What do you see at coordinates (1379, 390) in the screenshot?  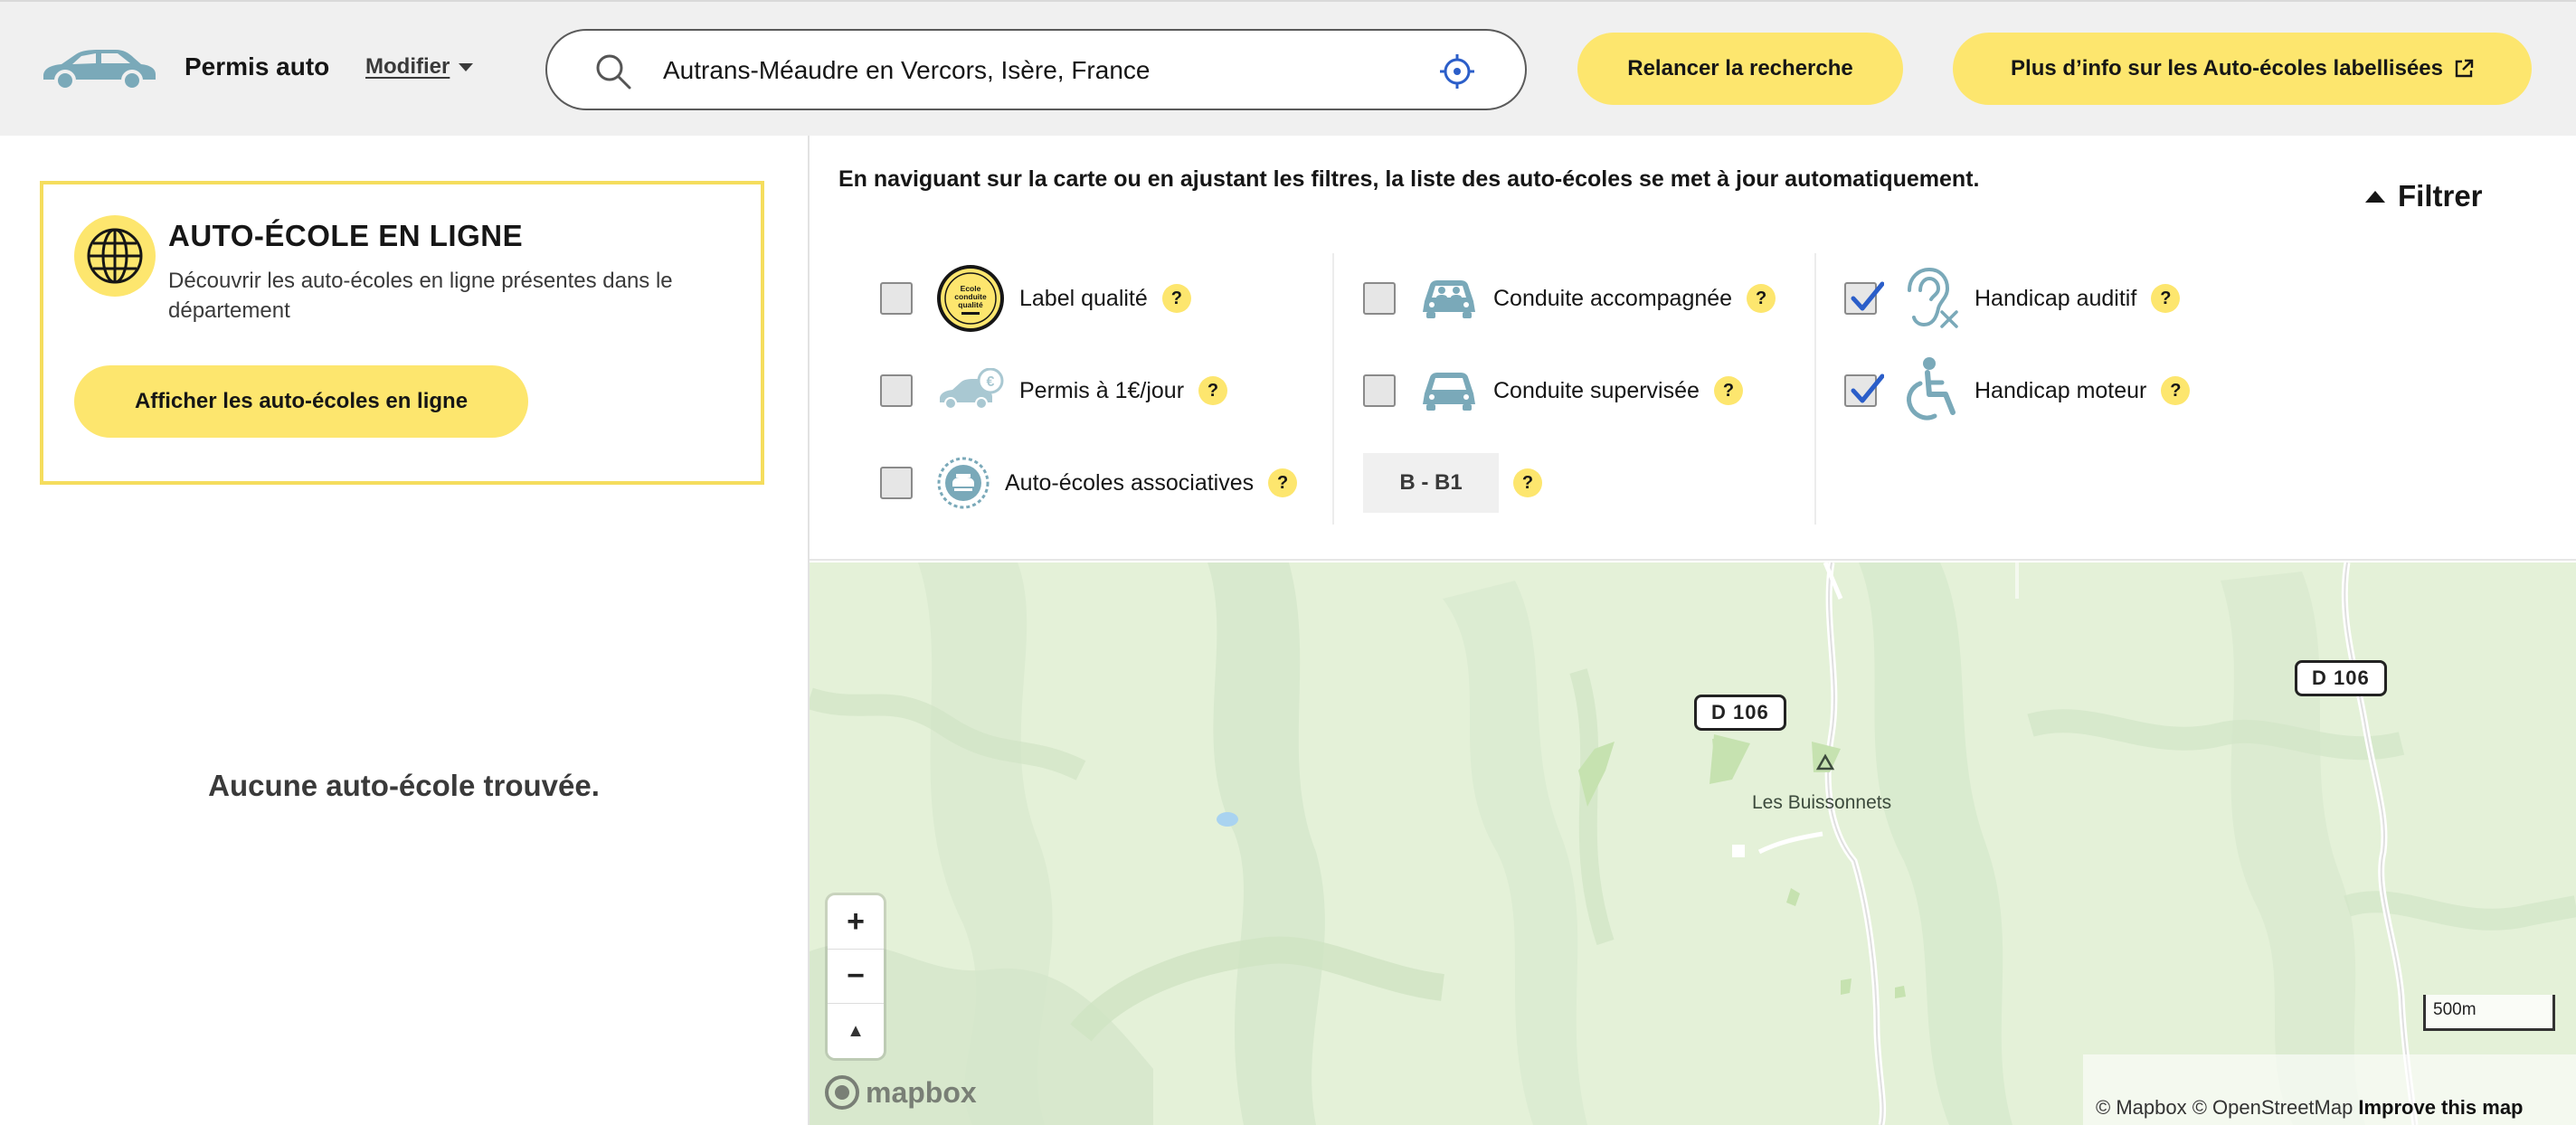 I see `checkbox-conduite-supervisee` at bounding box center [1379, 390].